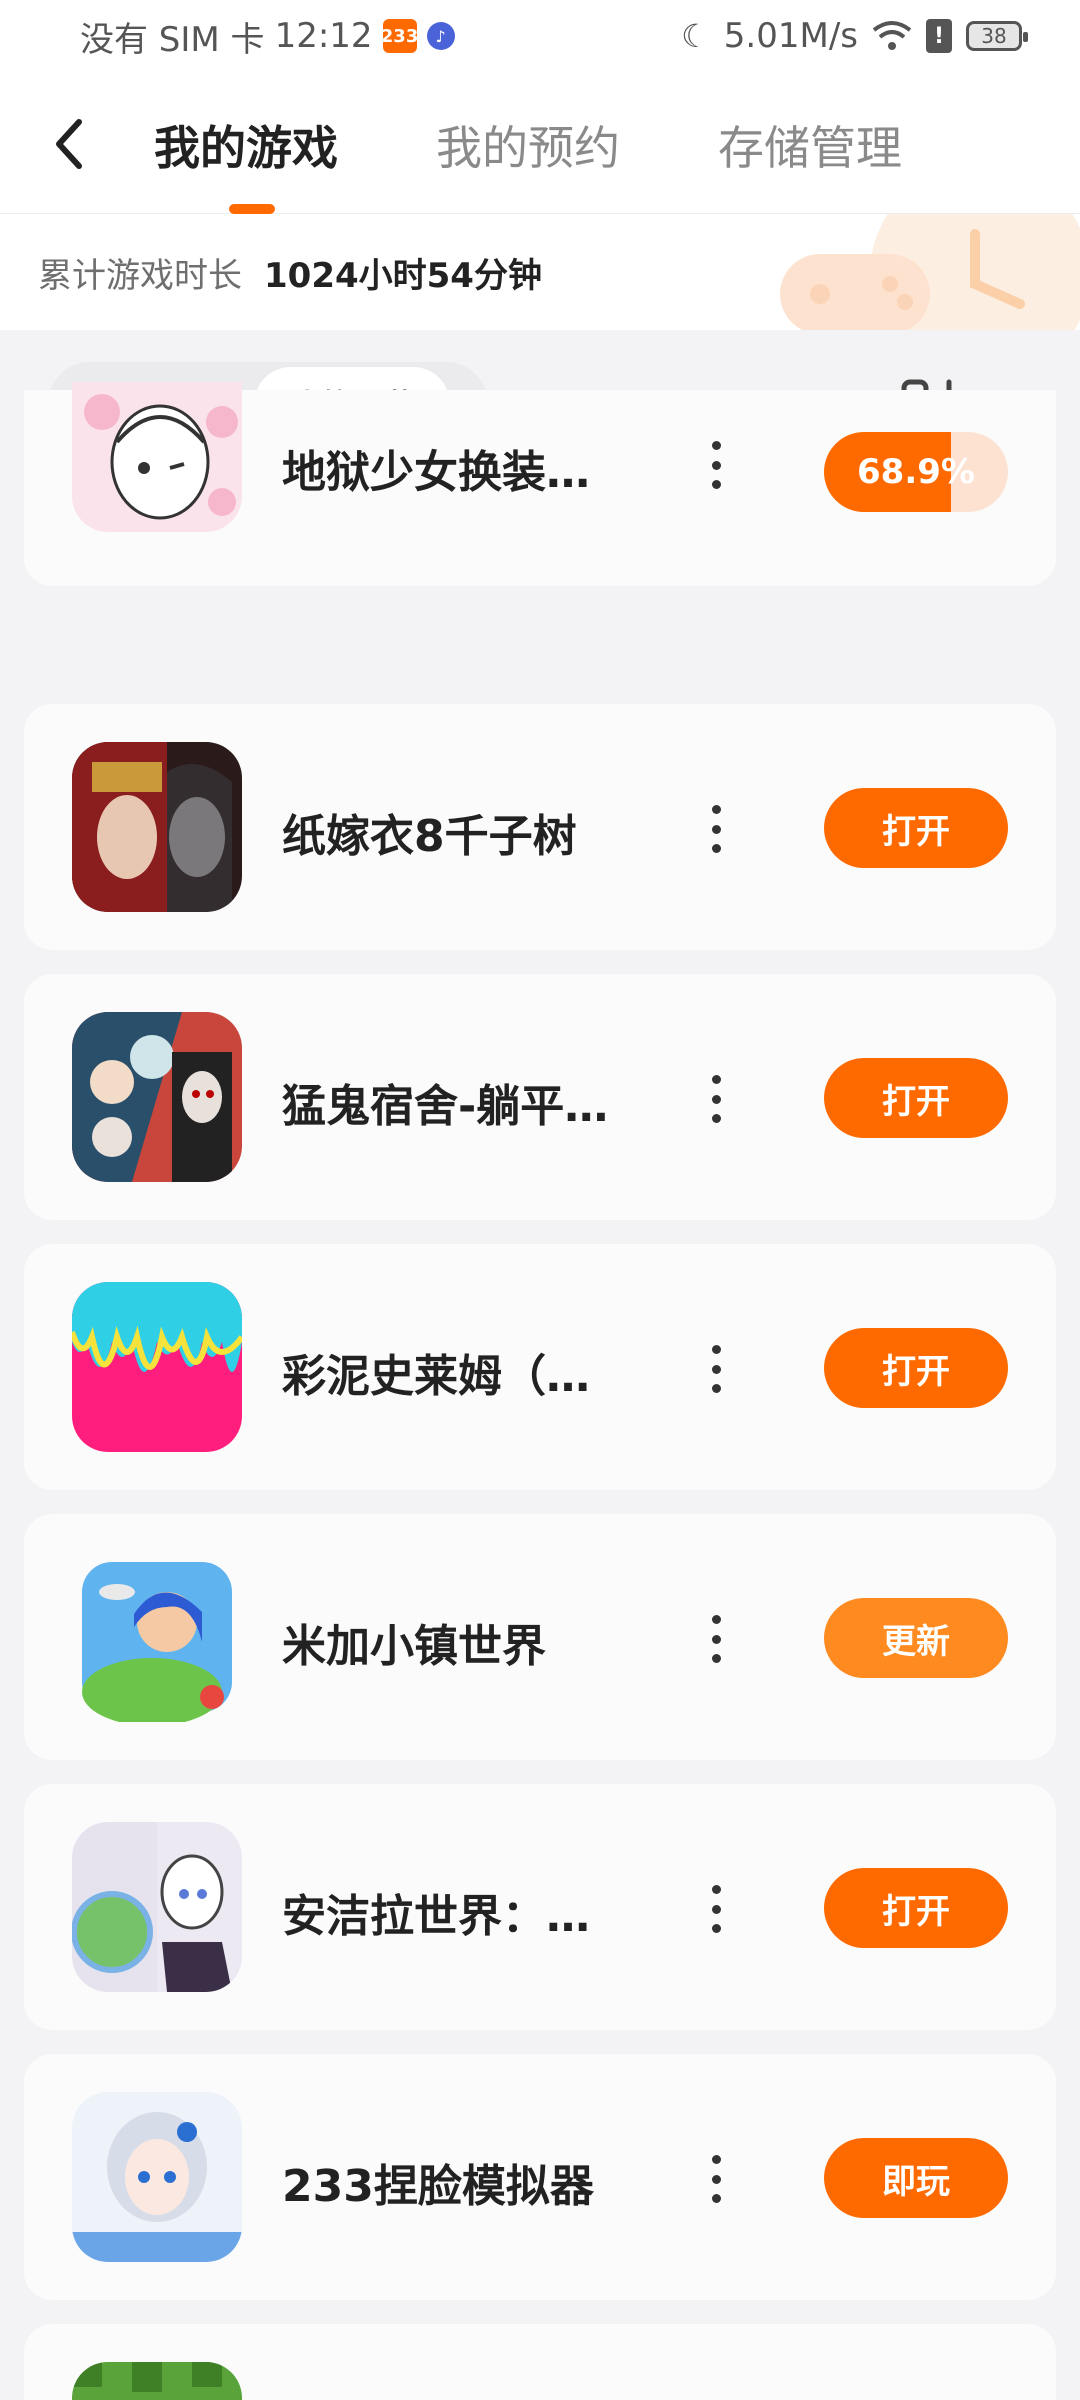 The image size is (1080, 2400). I want to click on alert-icon: !, so click(939, 36).